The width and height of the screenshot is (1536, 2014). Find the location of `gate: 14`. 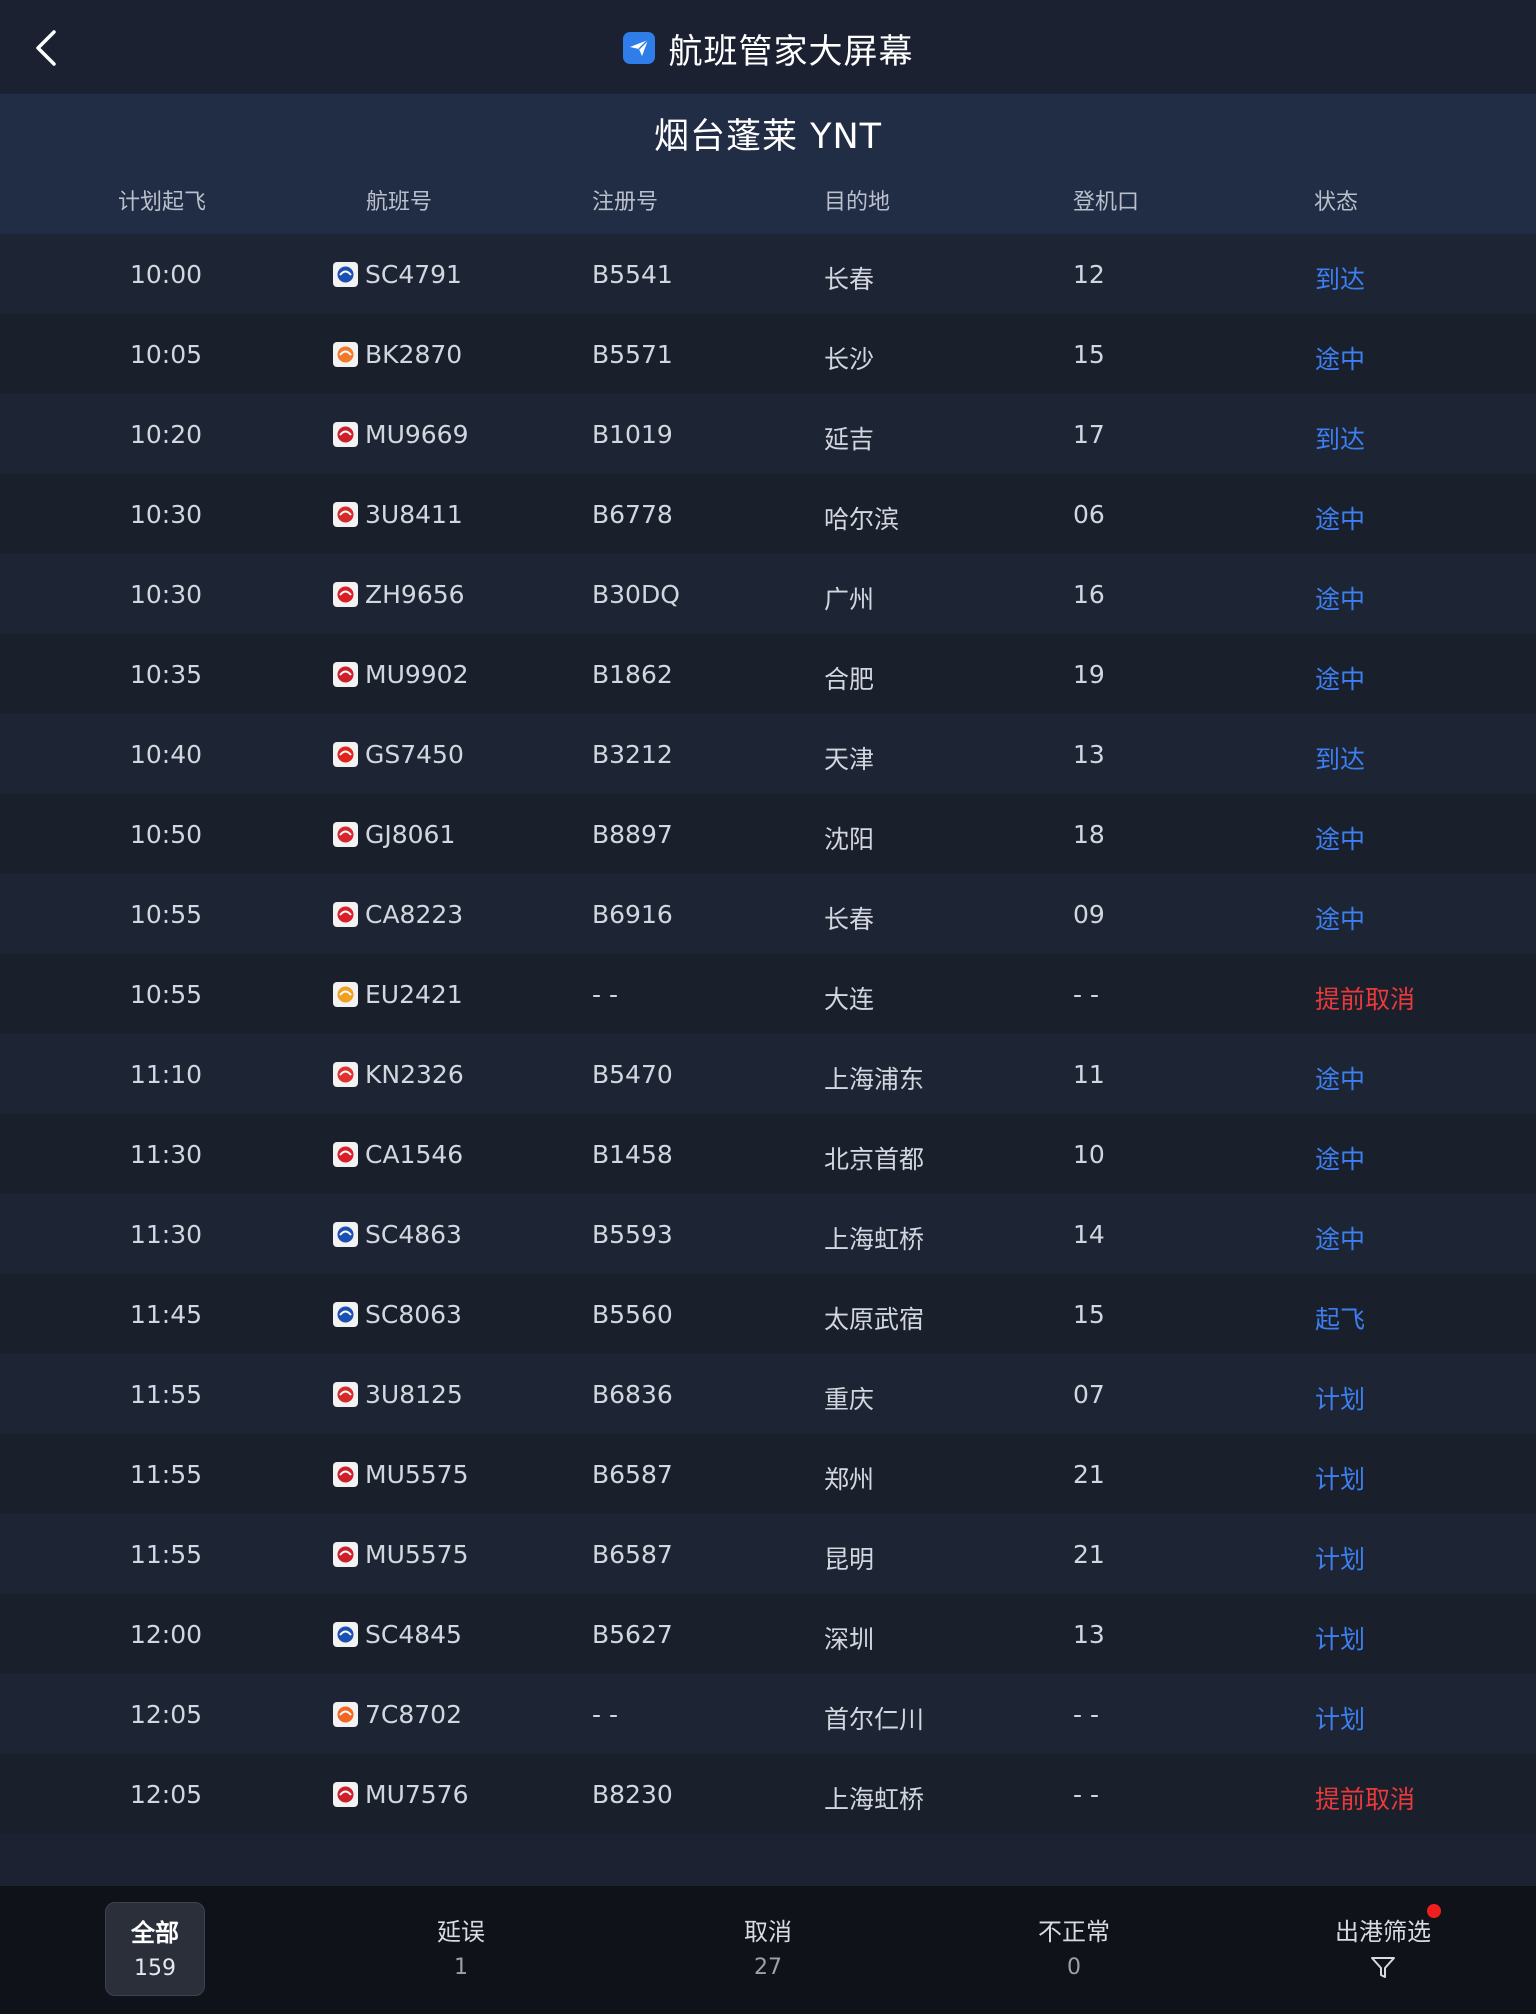

gate: 14 is located at coordinates (1089, 1234).